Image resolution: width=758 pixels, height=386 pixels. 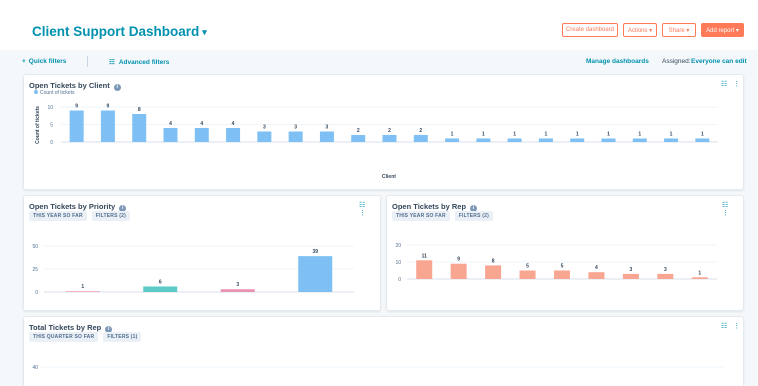 I want to click on priority-bar-chart: 0 25 50 1 6 3 39, so click(x=193, y=270).